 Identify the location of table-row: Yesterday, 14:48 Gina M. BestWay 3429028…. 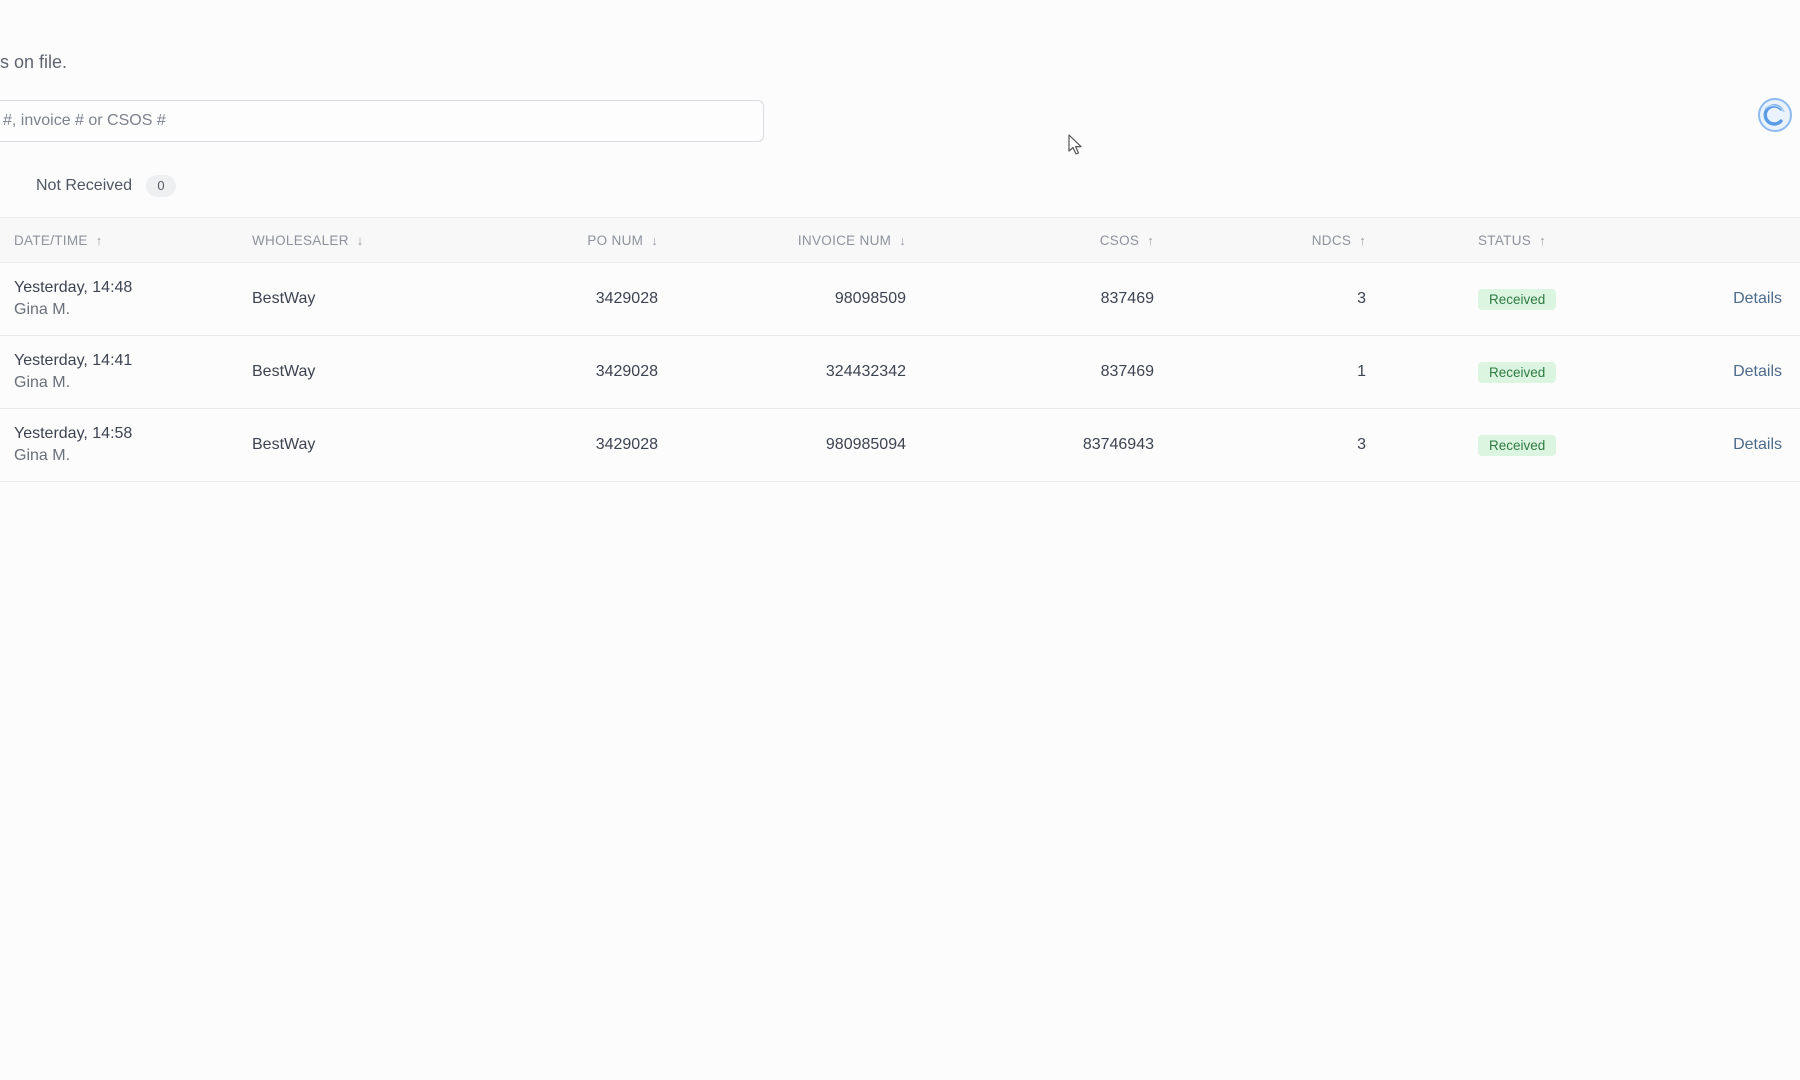
(900, 299).